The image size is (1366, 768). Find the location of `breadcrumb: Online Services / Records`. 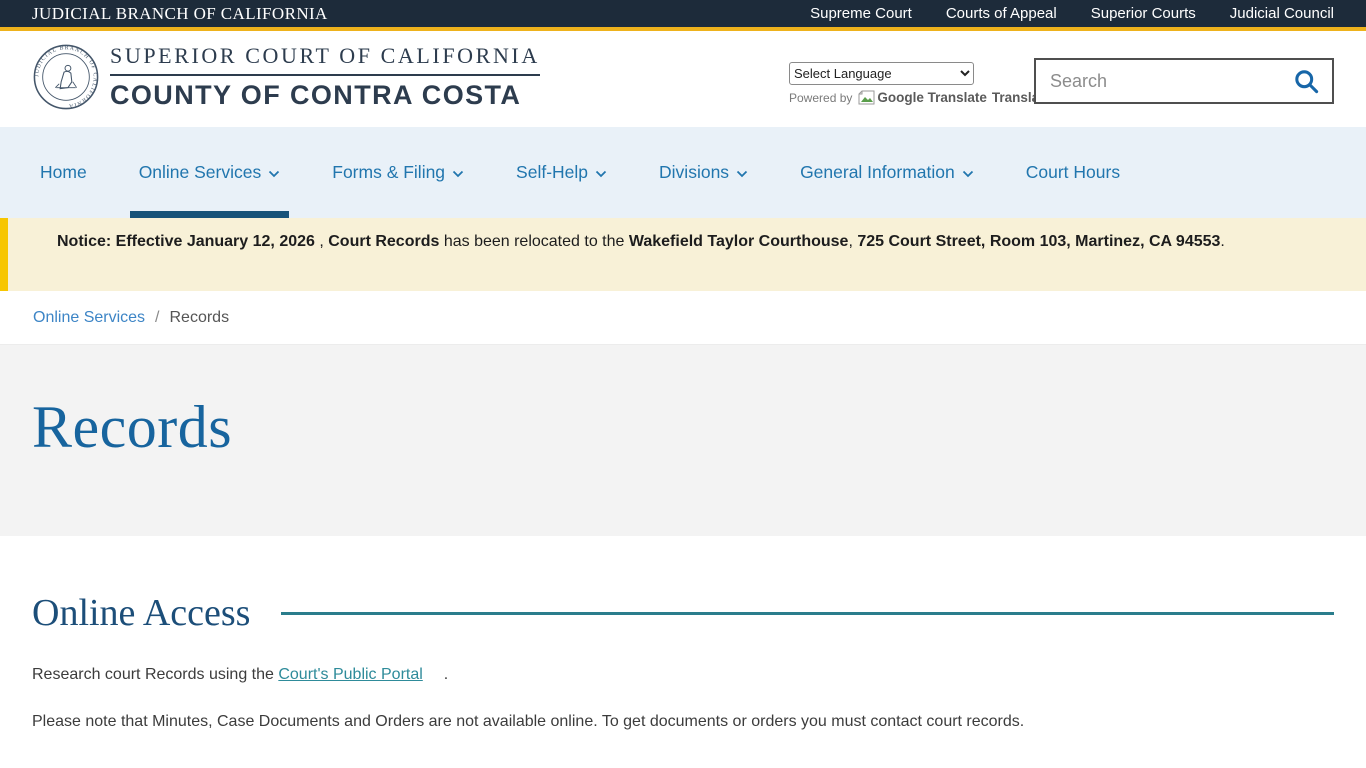

breadcrumb: Online Services / Records is located at coordinates (683, 317).